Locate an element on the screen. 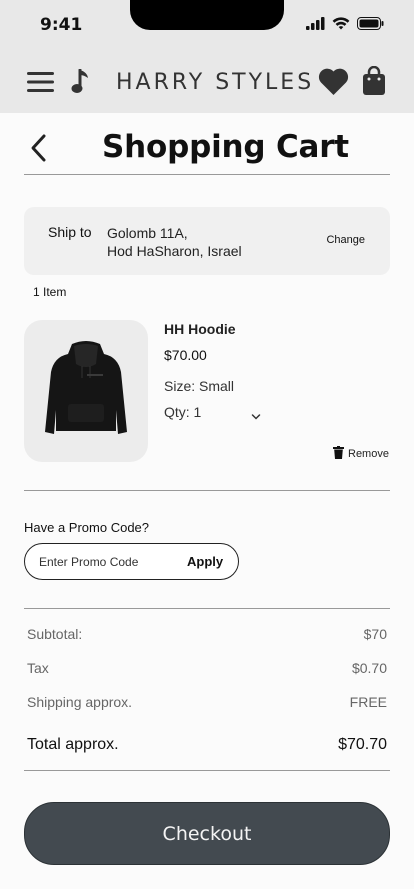 The height and width of the screenshot is (889, 414). back-chevron-icon is located at coordinates (38, 150).